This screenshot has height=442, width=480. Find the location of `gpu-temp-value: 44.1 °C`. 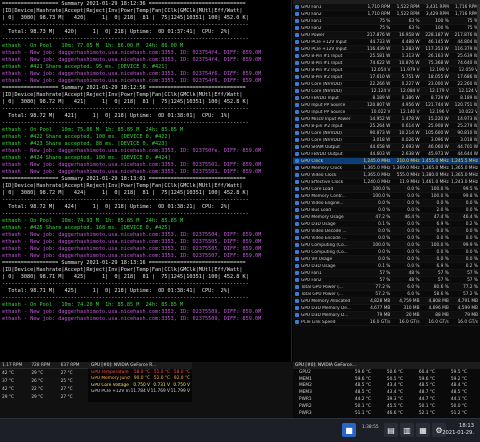

gpu-temp-value: 44.1 °C is located at coordinates (458, 400).